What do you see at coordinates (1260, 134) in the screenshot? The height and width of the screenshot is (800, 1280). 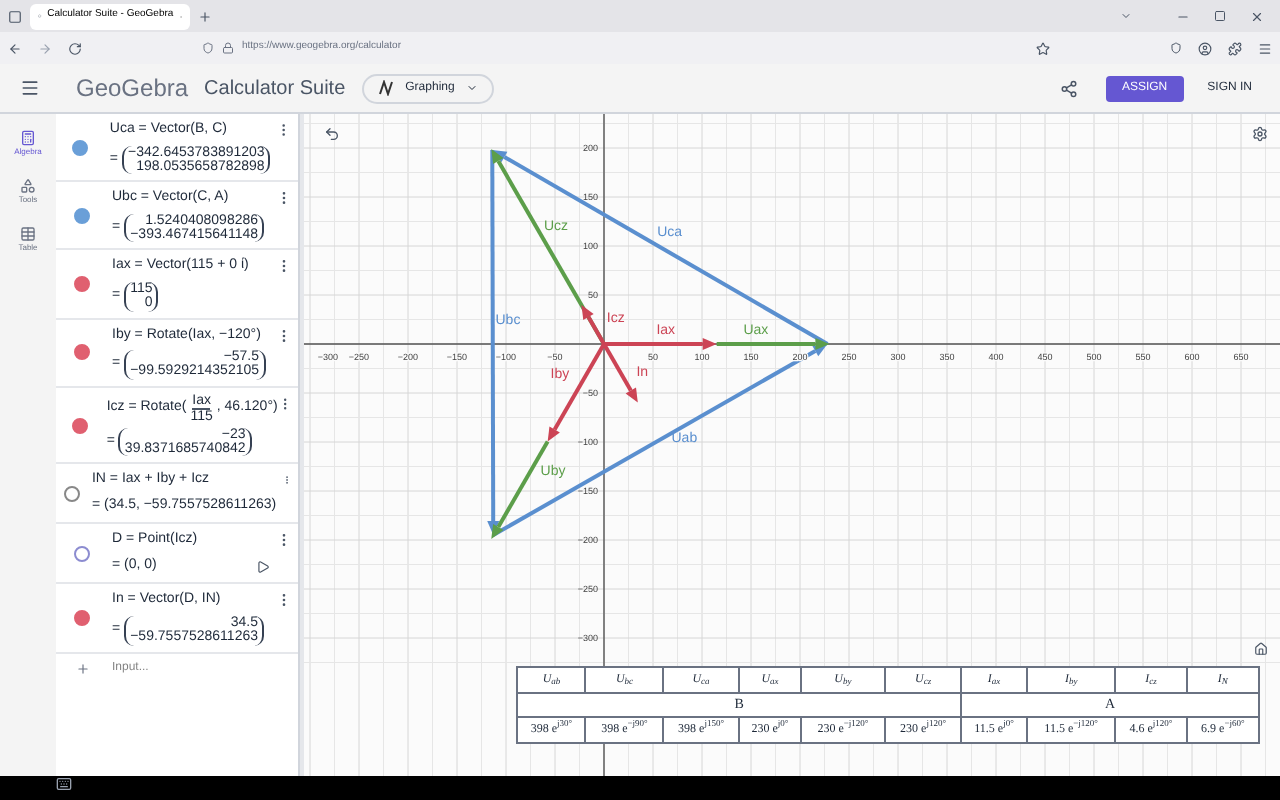 I see `settings-icon` at bounding box center [1260, 134].